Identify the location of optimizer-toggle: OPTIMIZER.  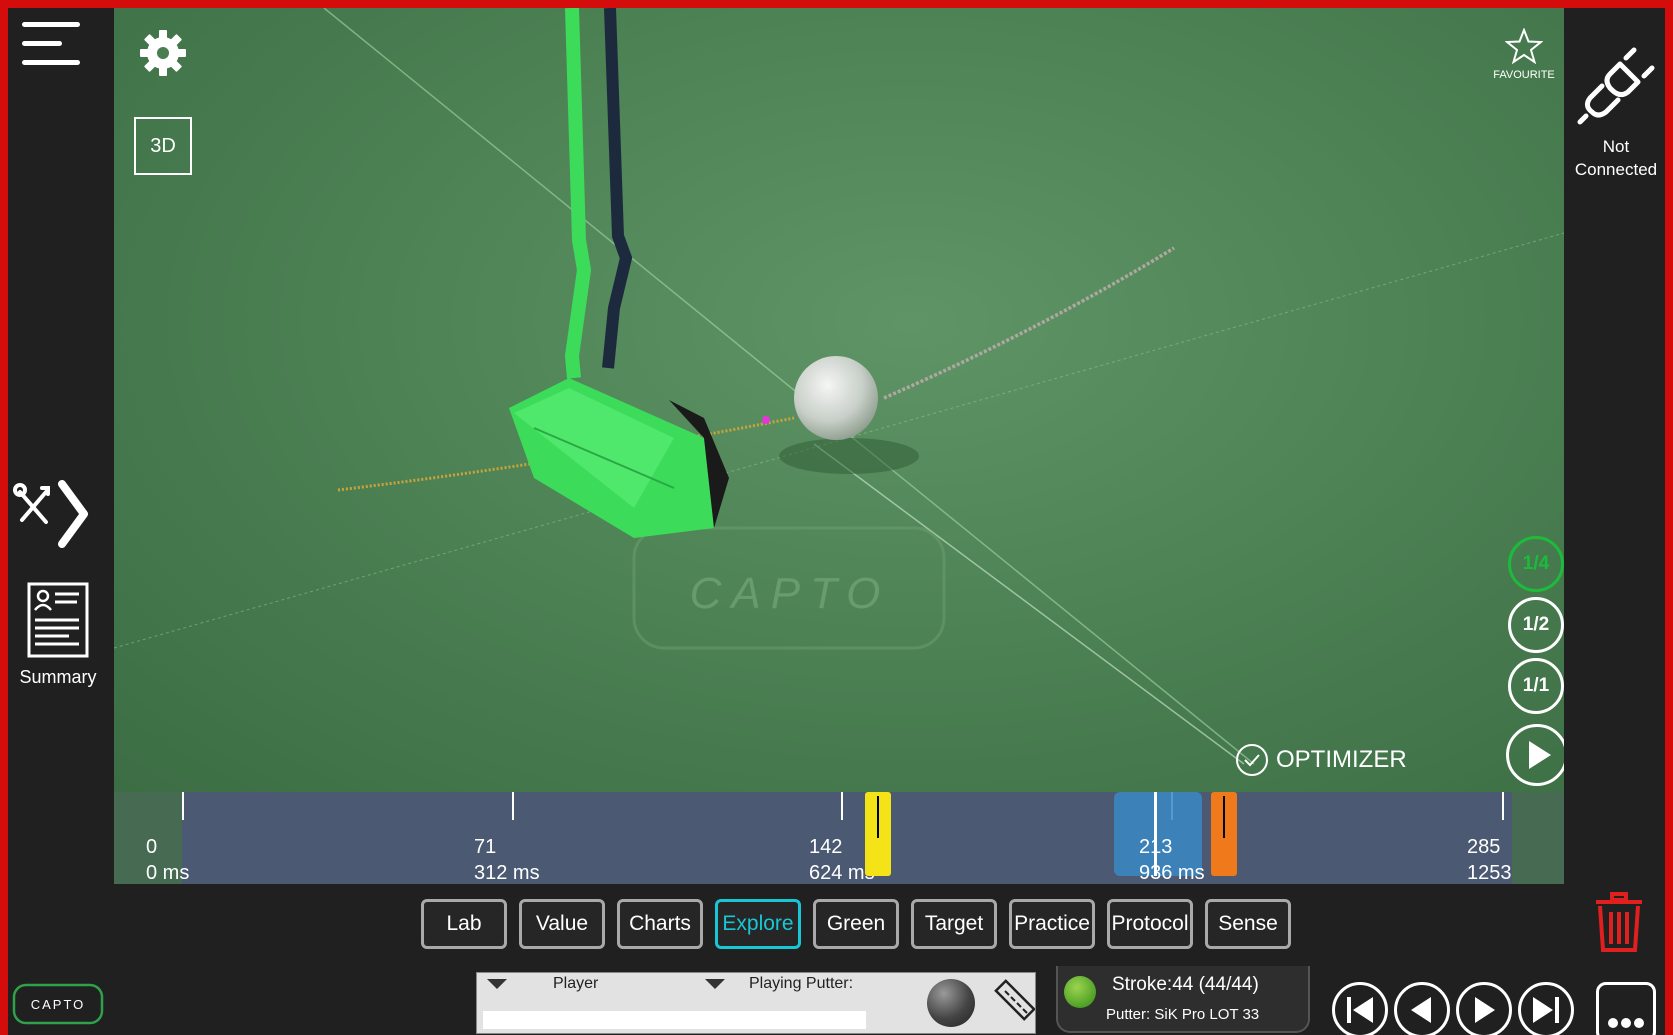
(1321, 760).